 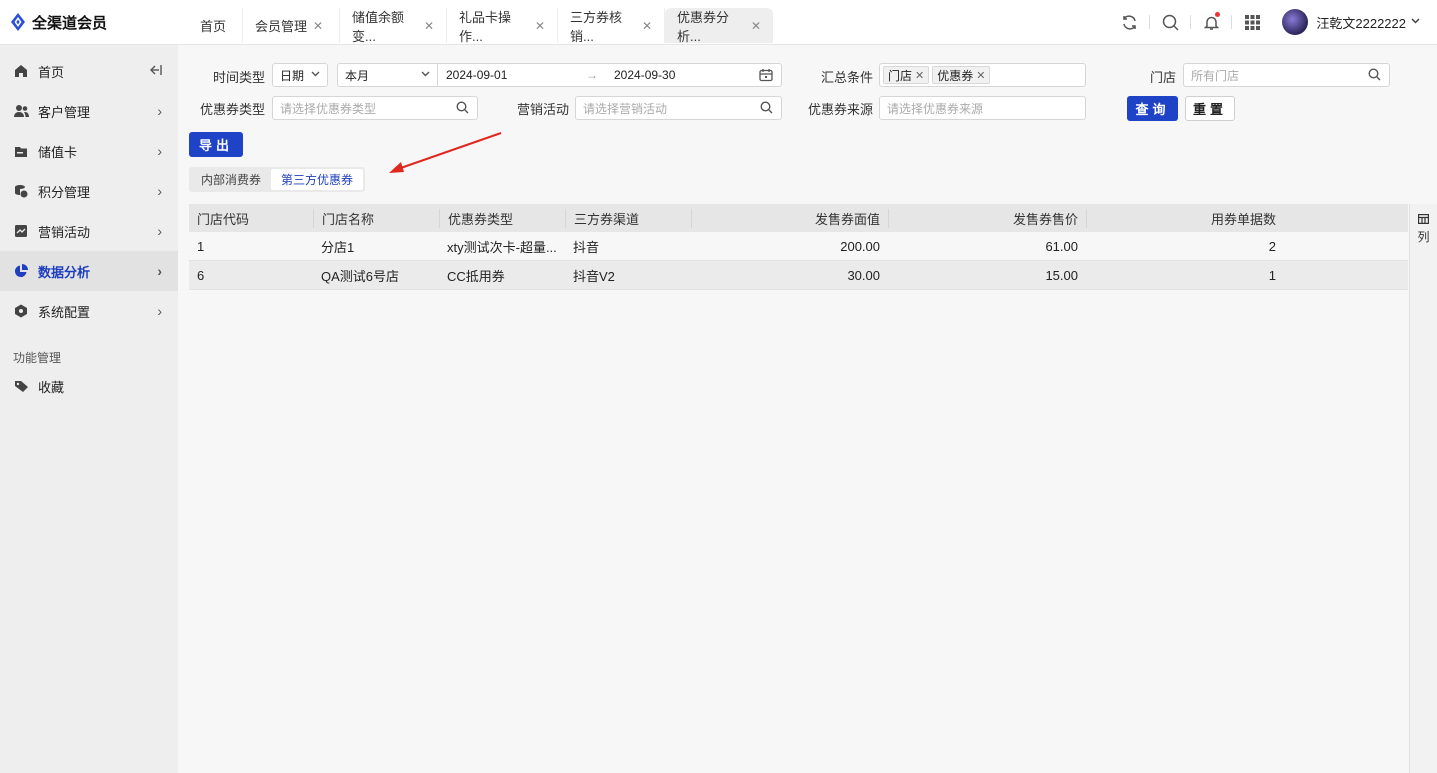 I want to click on sidebar-item-home: 首页, so click(x=89, y=71).